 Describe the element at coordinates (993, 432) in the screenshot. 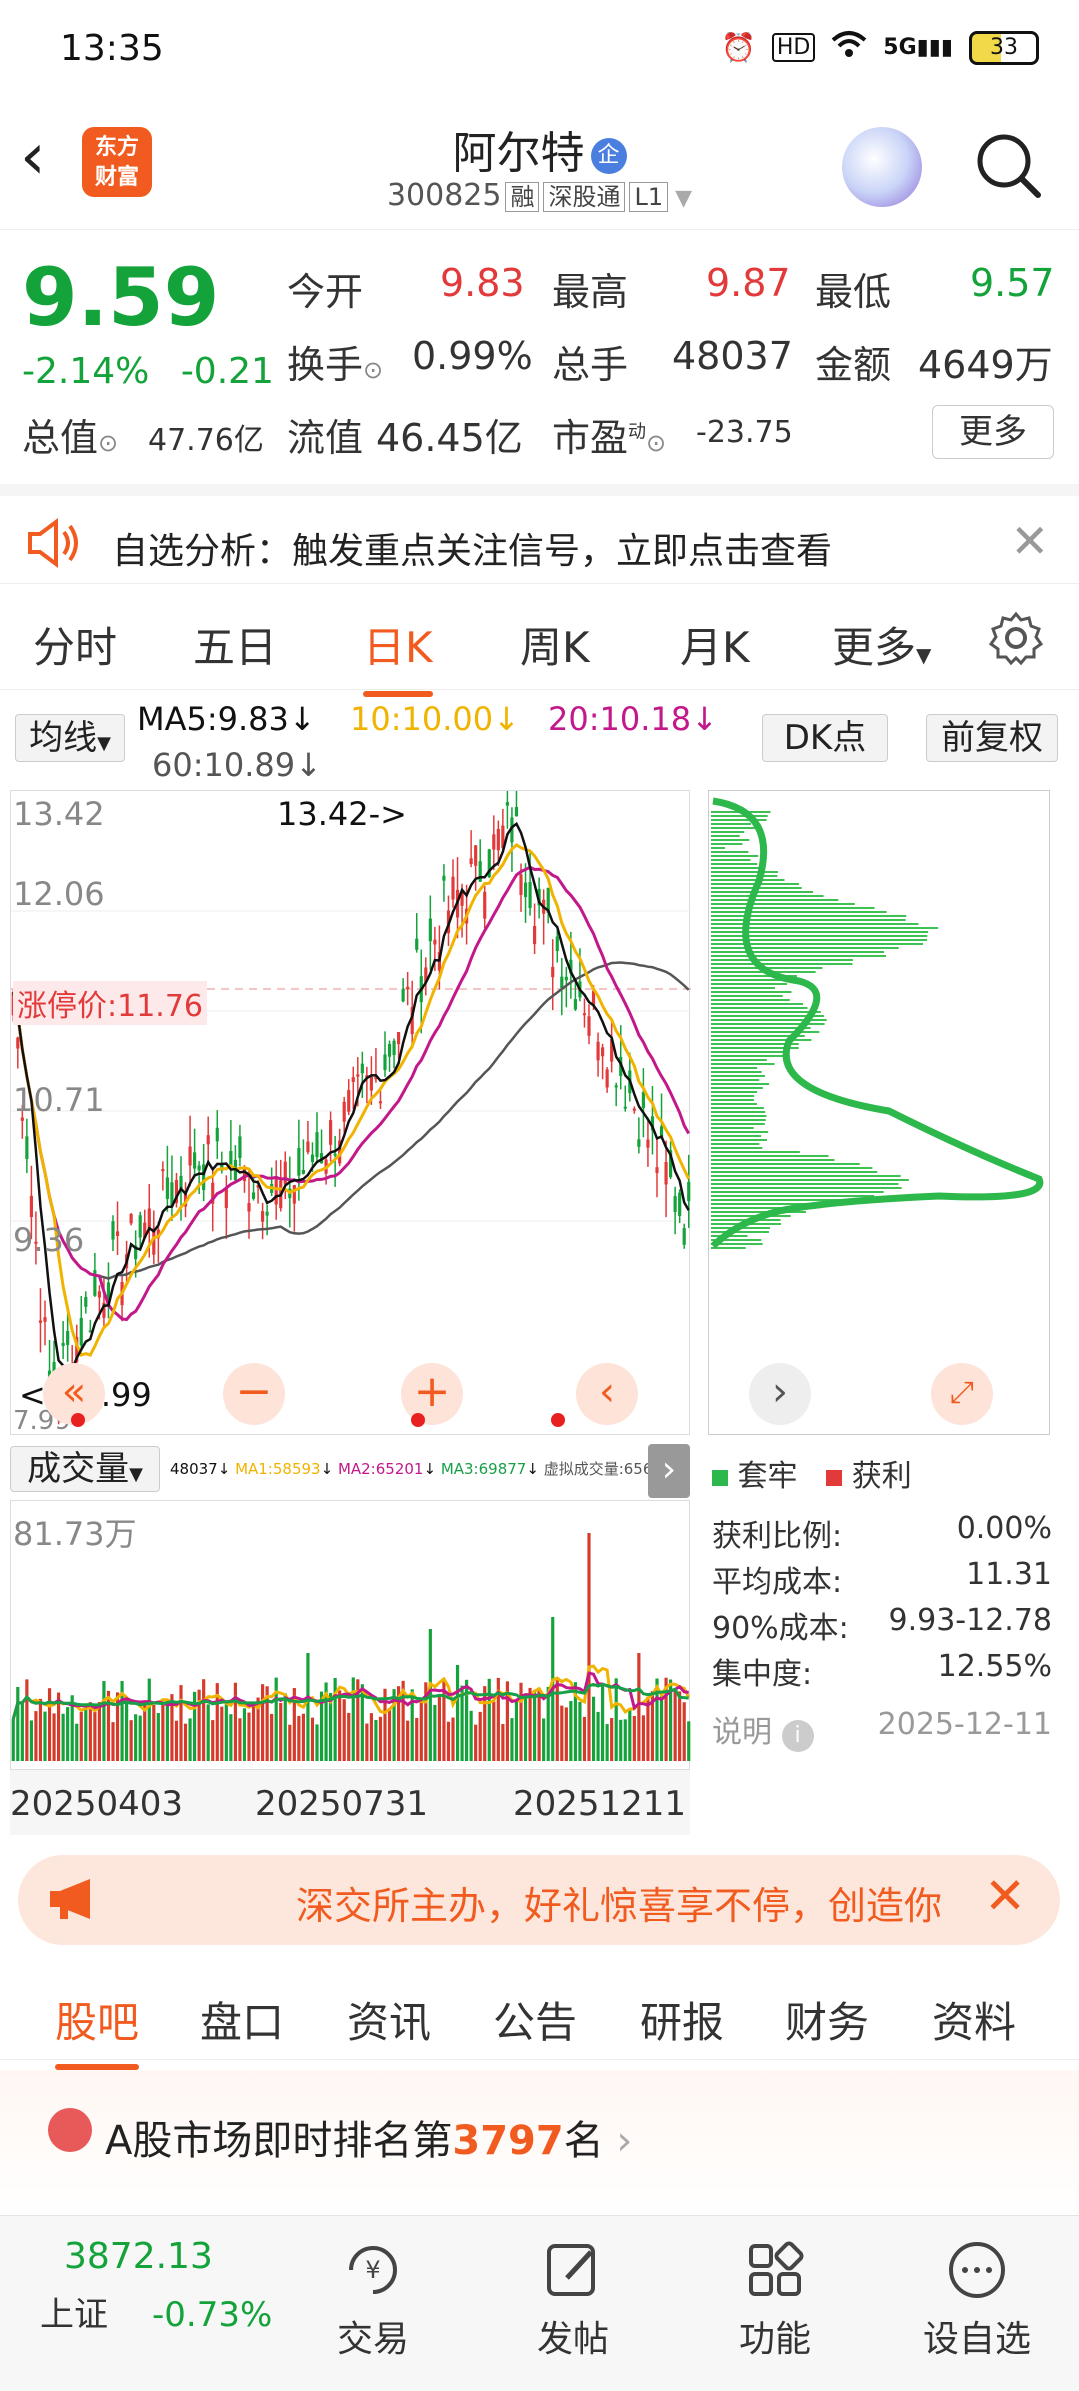

I see `more-button: 更多` at that location.